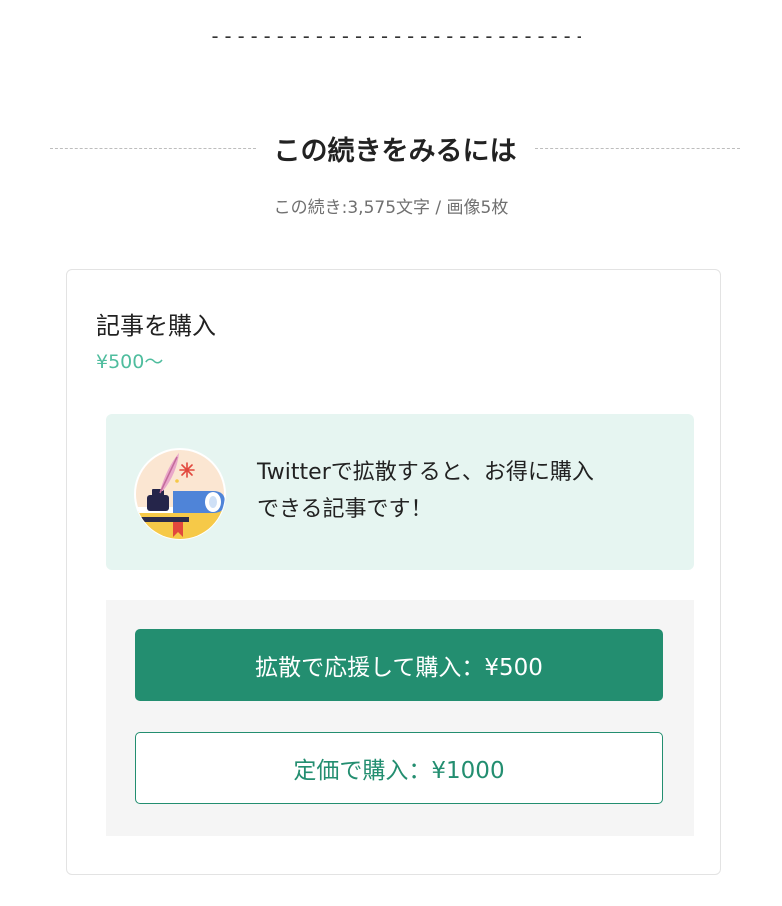  What do you see at coordinates (395, 151) in the screenshot?
I see `continue-reading-heading: この続きをみるには` at bounding box center [395, 151].